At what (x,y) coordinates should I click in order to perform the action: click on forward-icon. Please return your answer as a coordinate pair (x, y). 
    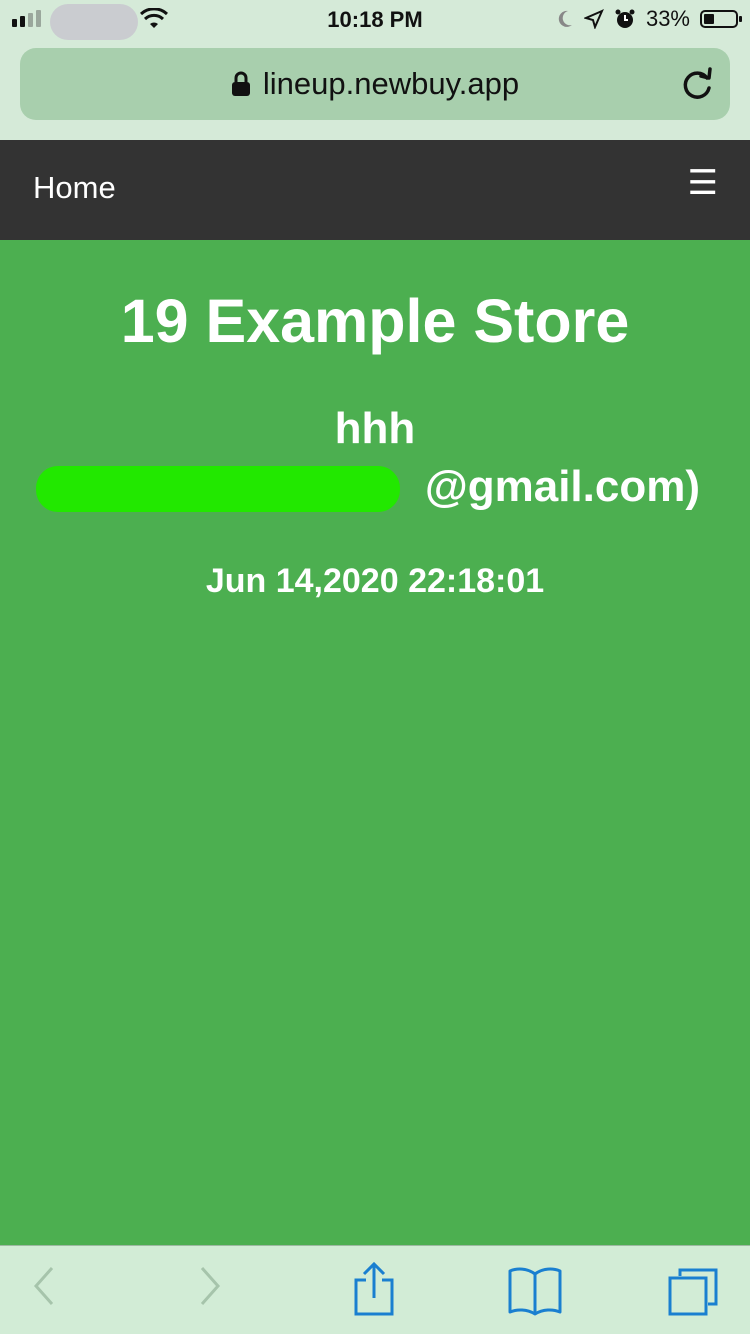
    Looking at the image, I should click on (210, 1286).